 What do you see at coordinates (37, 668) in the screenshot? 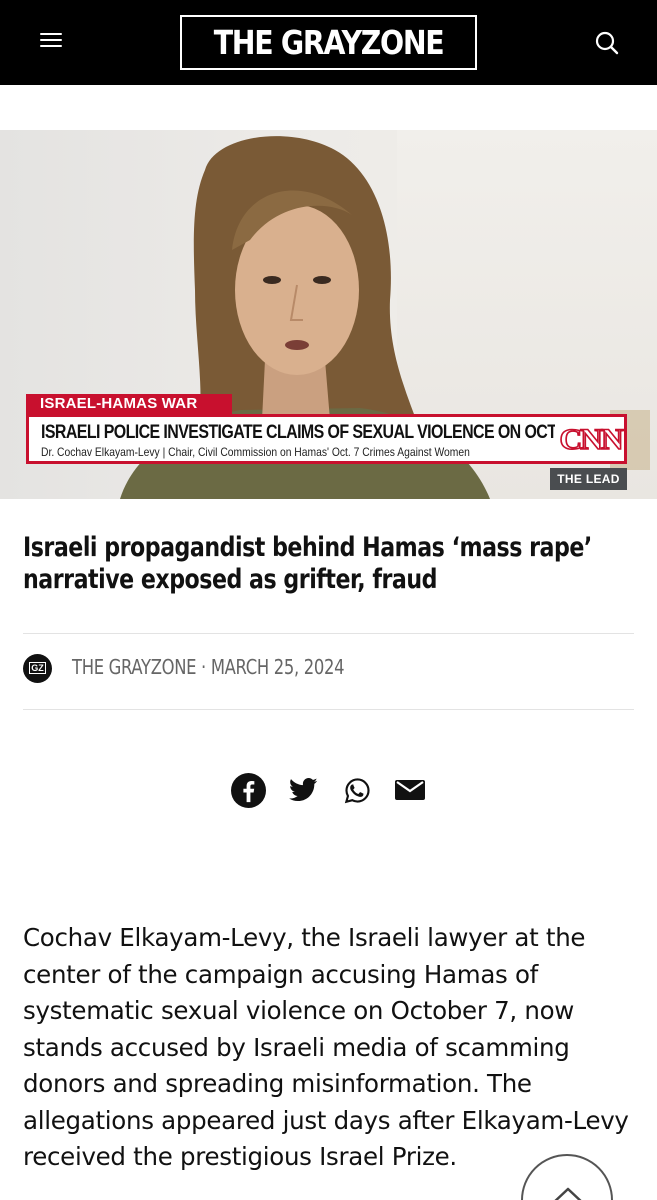
I see `author-avatar: GZ` at bounding box center [37, 668].